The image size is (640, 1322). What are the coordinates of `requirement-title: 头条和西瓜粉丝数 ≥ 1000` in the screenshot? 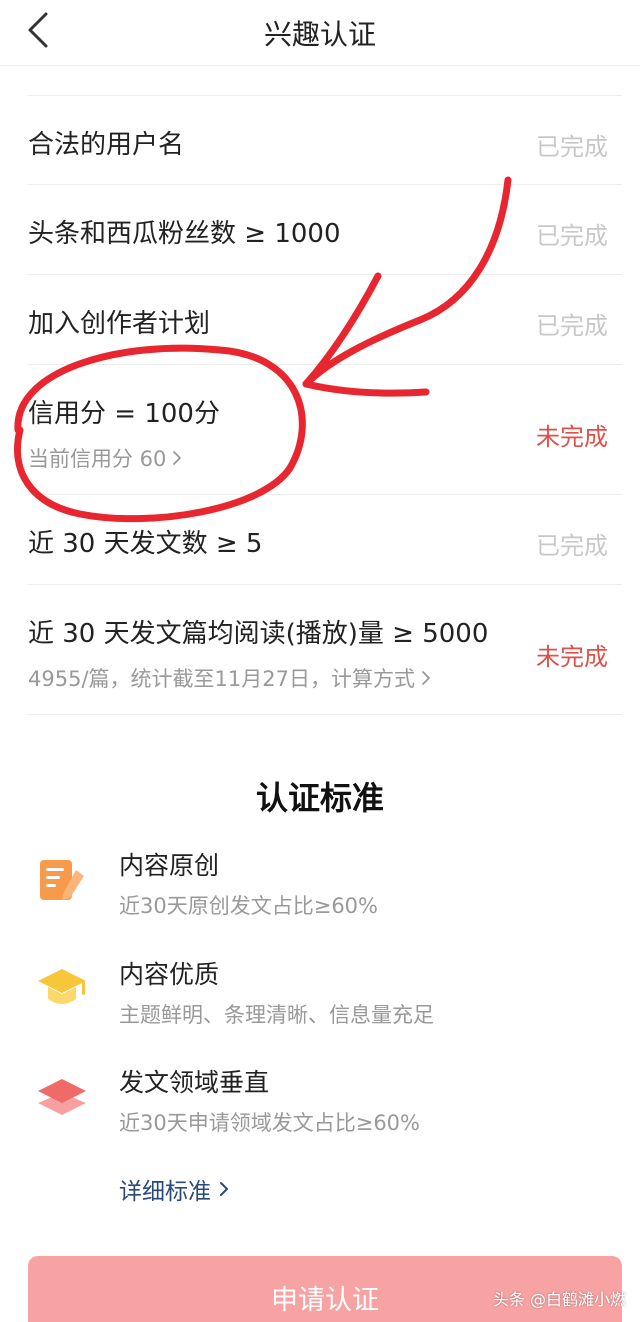 It's located at (184, 234).